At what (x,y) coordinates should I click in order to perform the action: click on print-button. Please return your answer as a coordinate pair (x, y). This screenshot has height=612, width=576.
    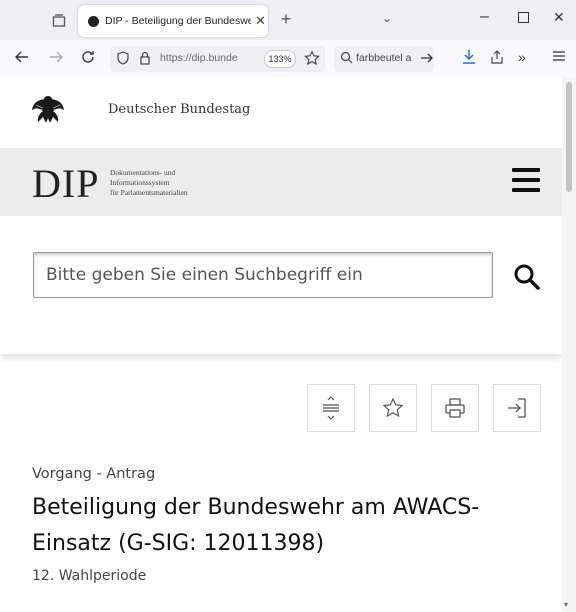
    Looking at the image, I should click on (455, 408).